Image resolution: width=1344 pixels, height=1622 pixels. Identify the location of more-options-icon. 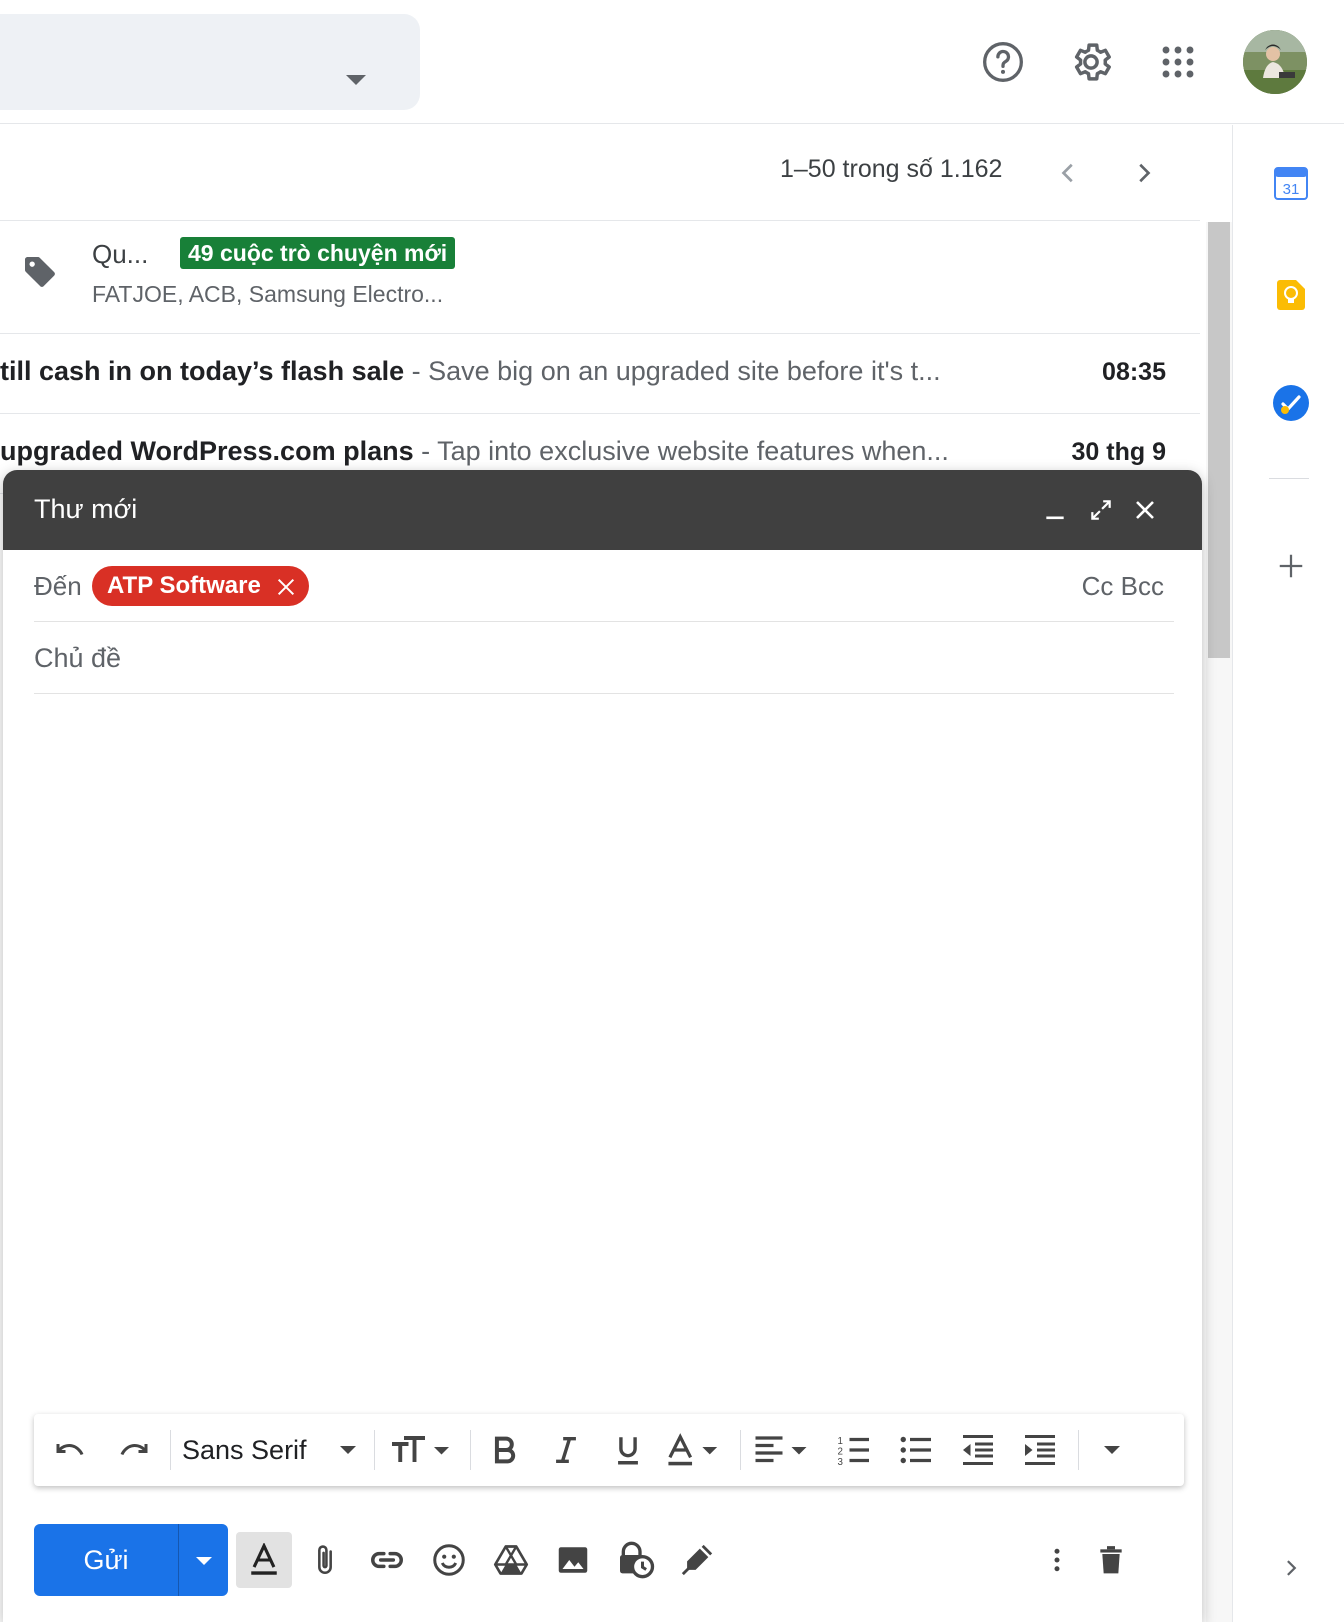
(1057, 1560).